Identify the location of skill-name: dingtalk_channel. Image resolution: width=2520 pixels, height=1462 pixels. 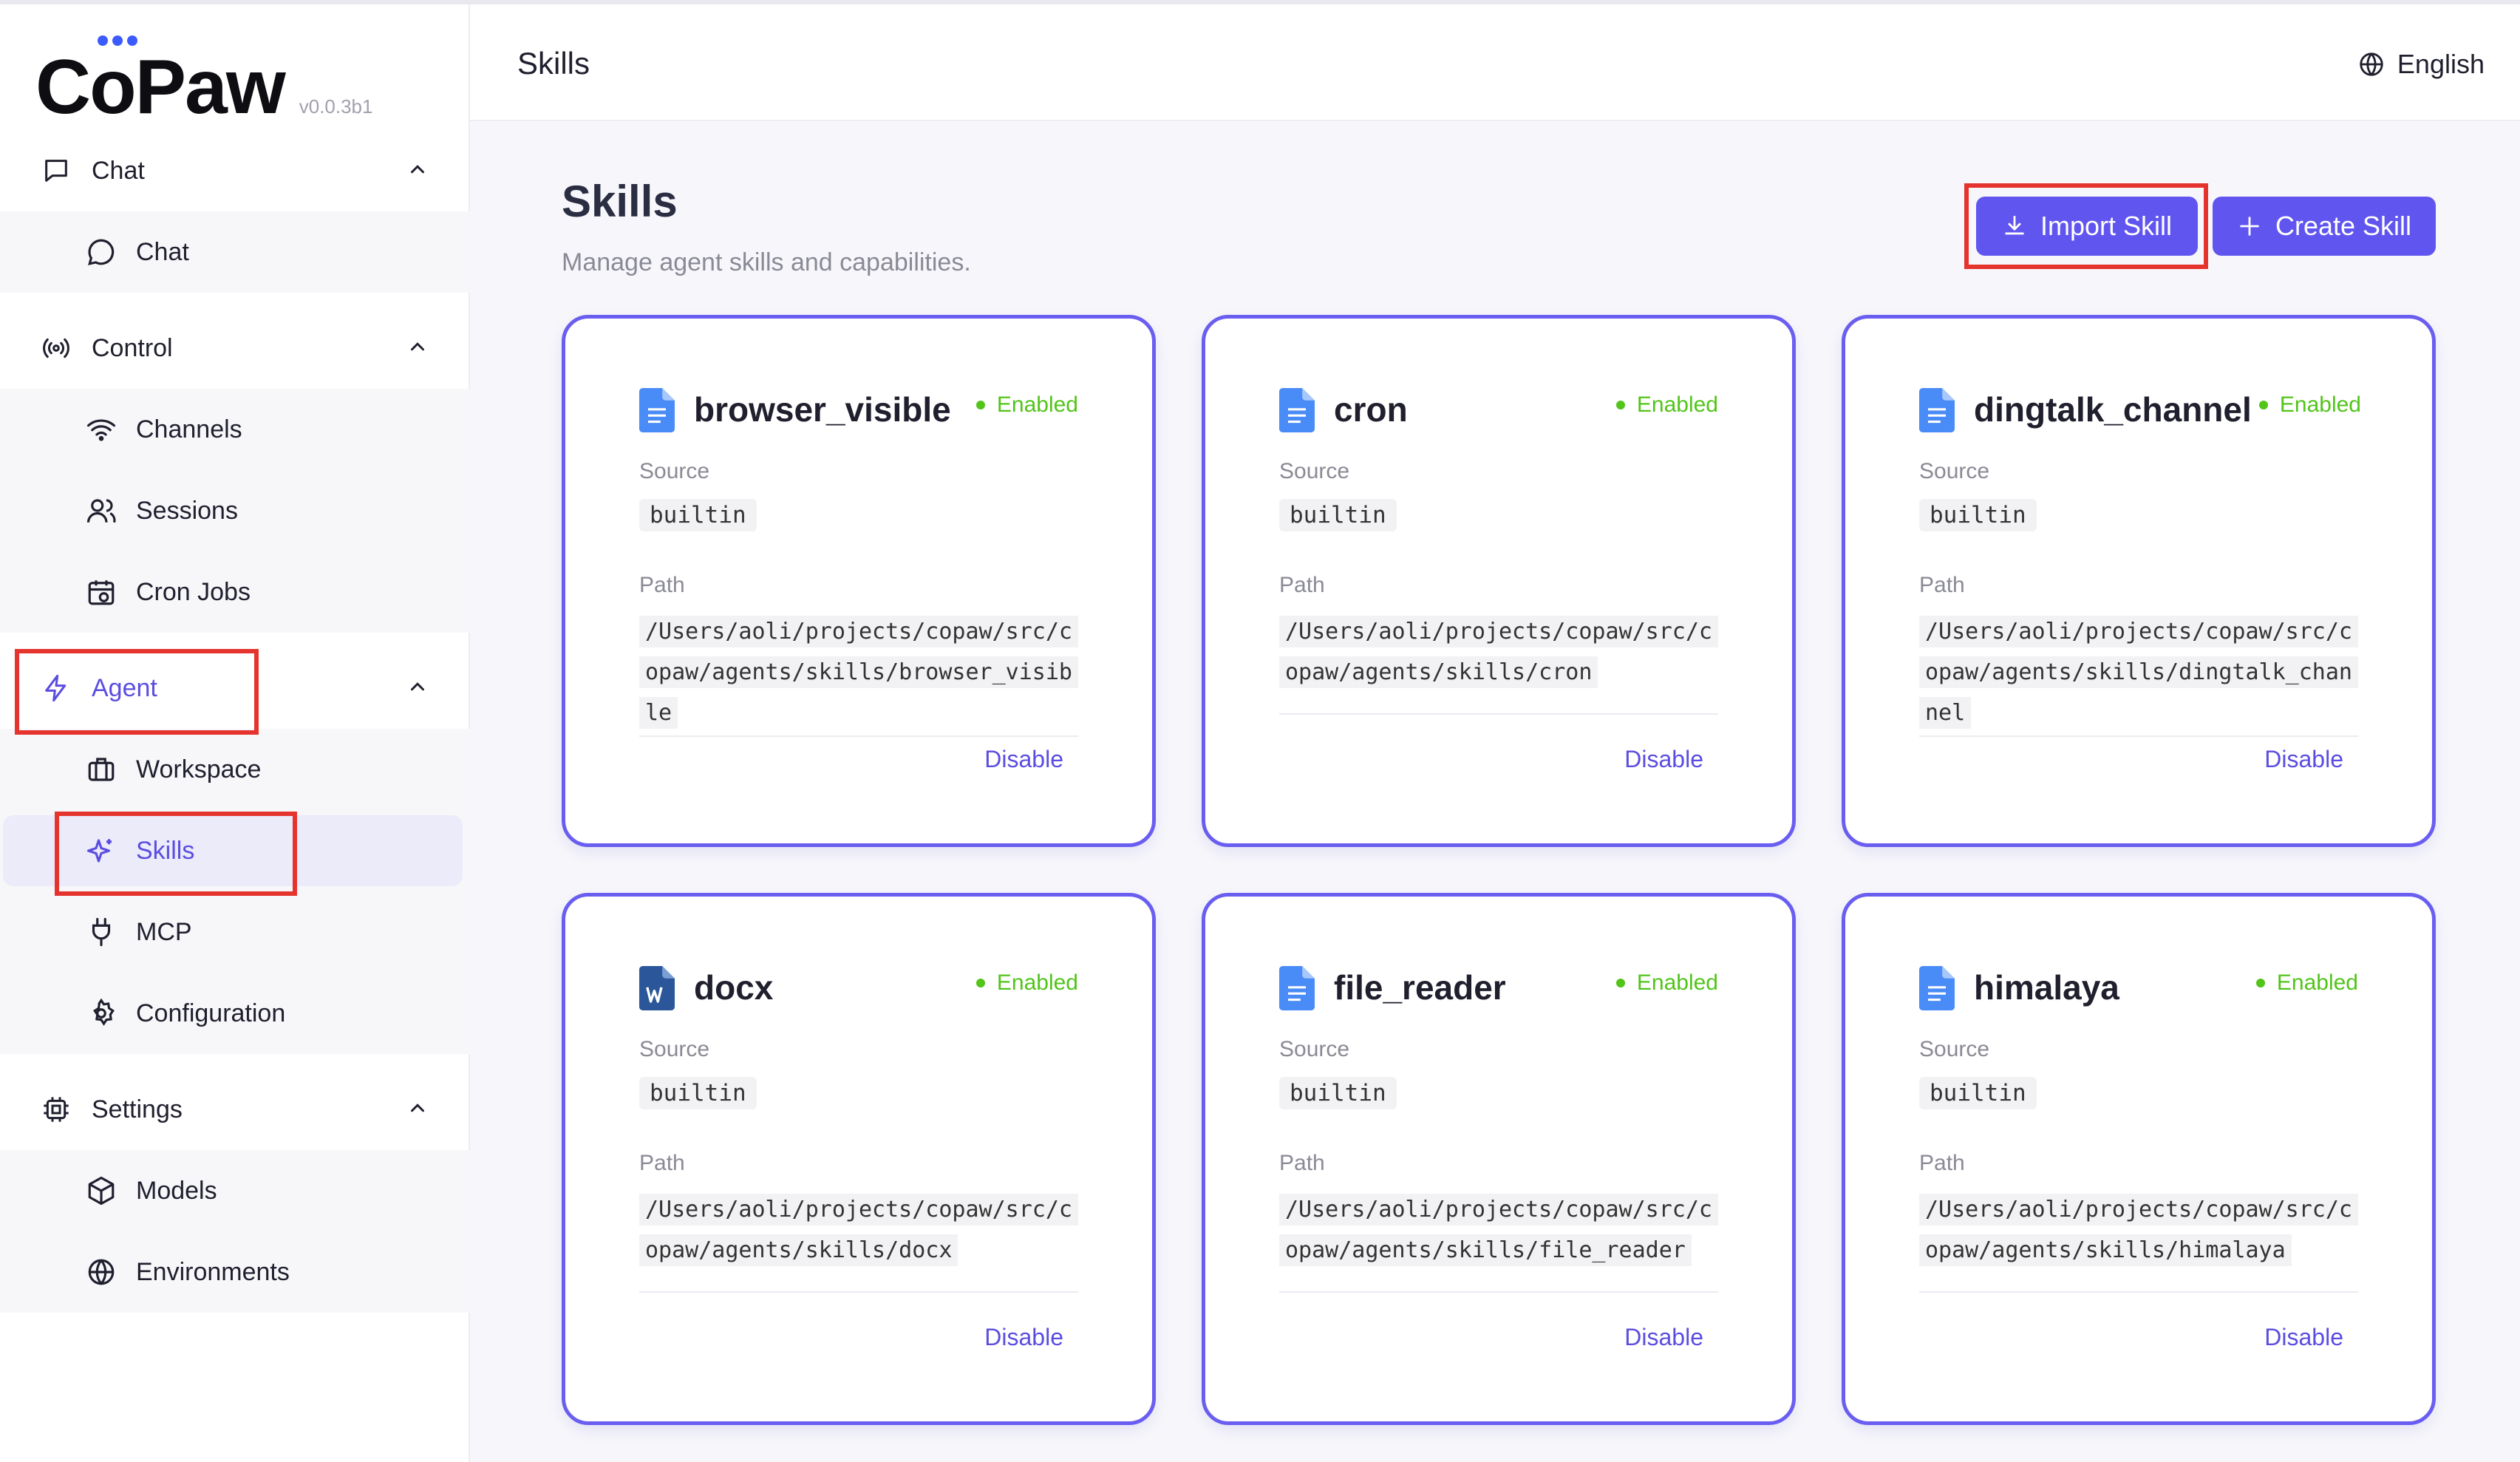
(2113, 410).